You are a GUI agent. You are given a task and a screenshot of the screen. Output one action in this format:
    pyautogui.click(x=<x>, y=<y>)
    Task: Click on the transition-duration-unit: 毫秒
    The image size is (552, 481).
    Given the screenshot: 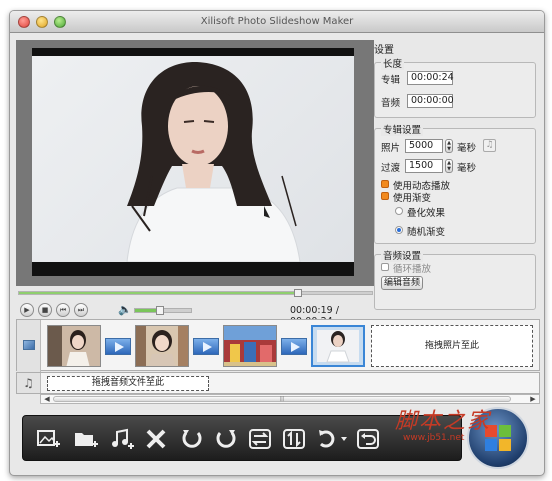 What is the action you would take?
    pyautogui.click(x=467, y=168)
    